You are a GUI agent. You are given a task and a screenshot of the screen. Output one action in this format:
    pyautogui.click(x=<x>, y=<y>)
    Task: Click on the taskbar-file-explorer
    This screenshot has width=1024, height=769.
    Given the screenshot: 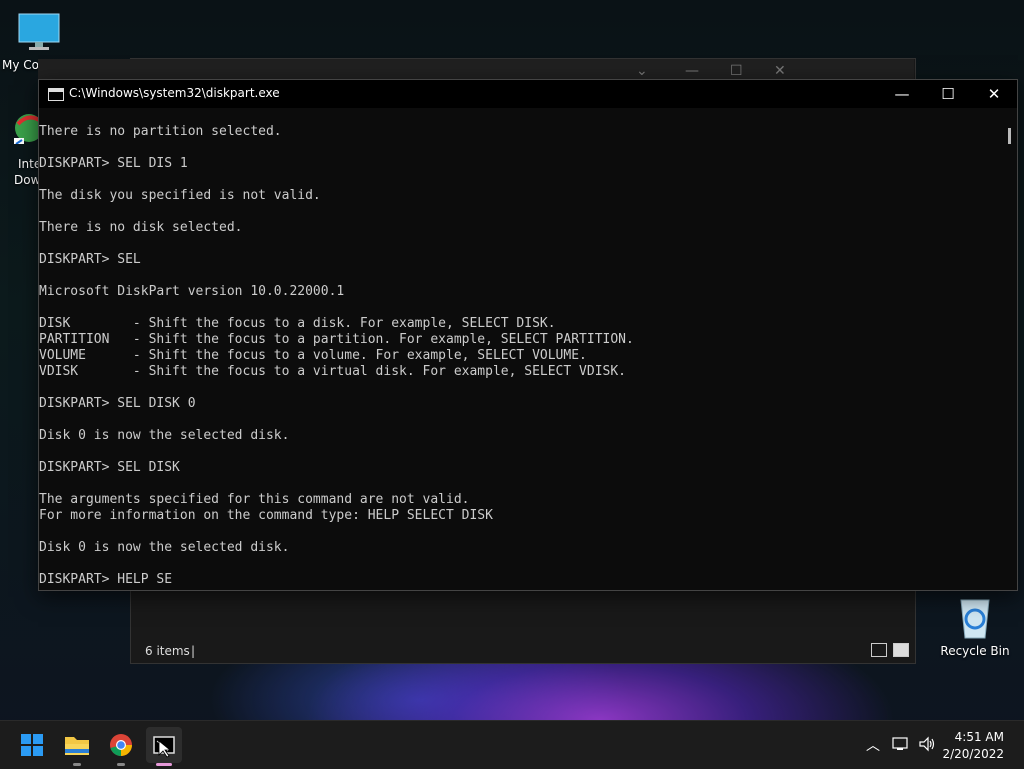 What is the action you would take?
    pyautogui.click(x=77, y=746)
    